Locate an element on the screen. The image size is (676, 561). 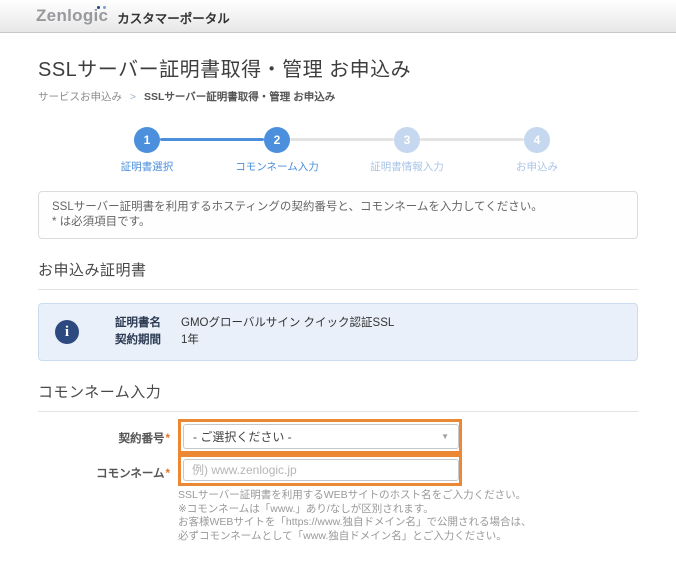
app-header: Zenlogic カスタマーポータル is located at coordinates (338, 16).